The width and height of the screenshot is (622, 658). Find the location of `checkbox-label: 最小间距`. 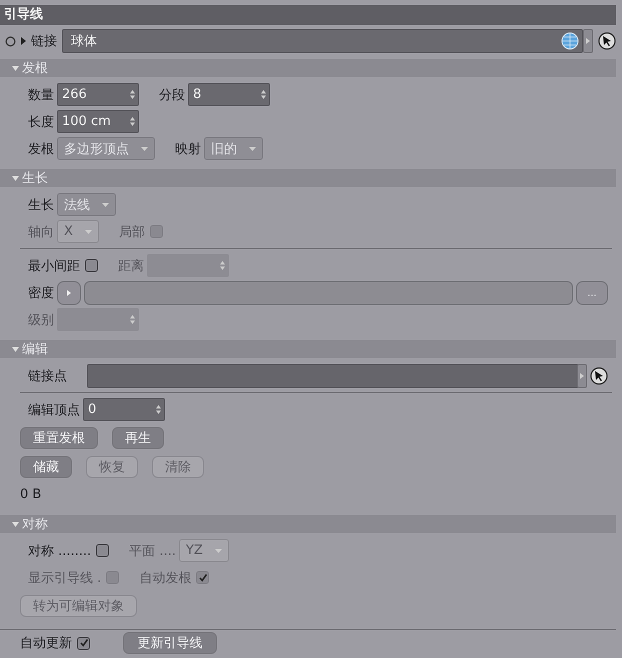

checkbox-label: 最小间距 is located at coordinates (54, 266).